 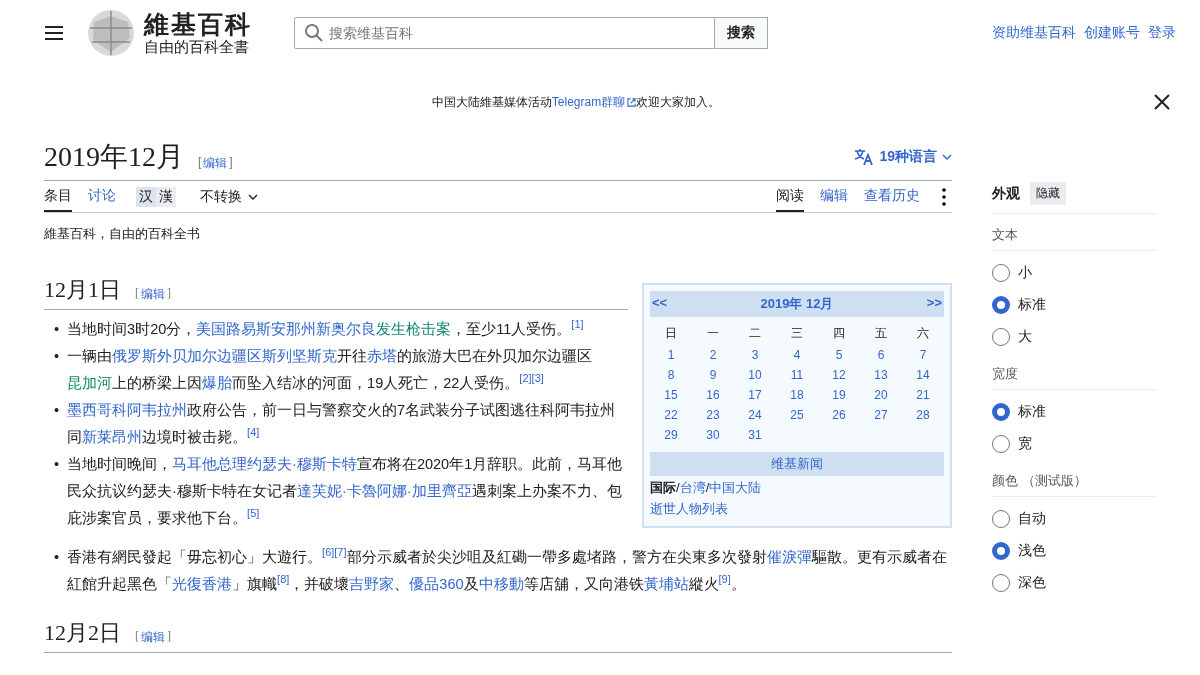 What do you see at coordinates (1162, 33) in the screenshot?
I see `user-link: 登录` at bounding box center [1162, 33].